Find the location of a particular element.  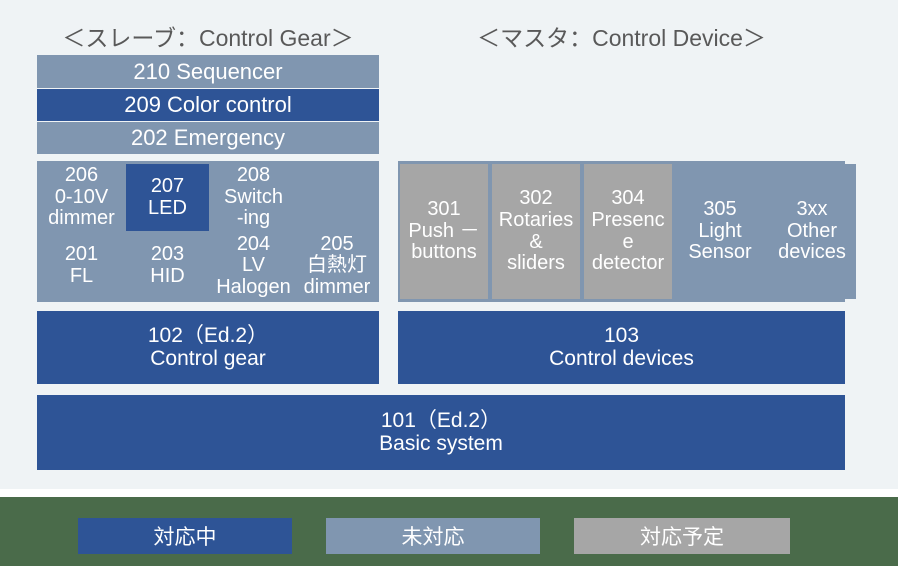

block-103-line2: Control devices is located at coordinates (621, 358).